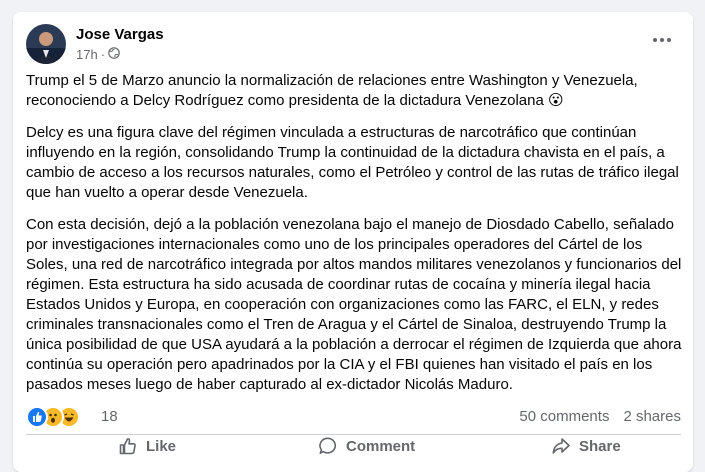 This screenshot has height=472, width=705. I want to click on author-name: Jose Vargas, so click(120, 34).